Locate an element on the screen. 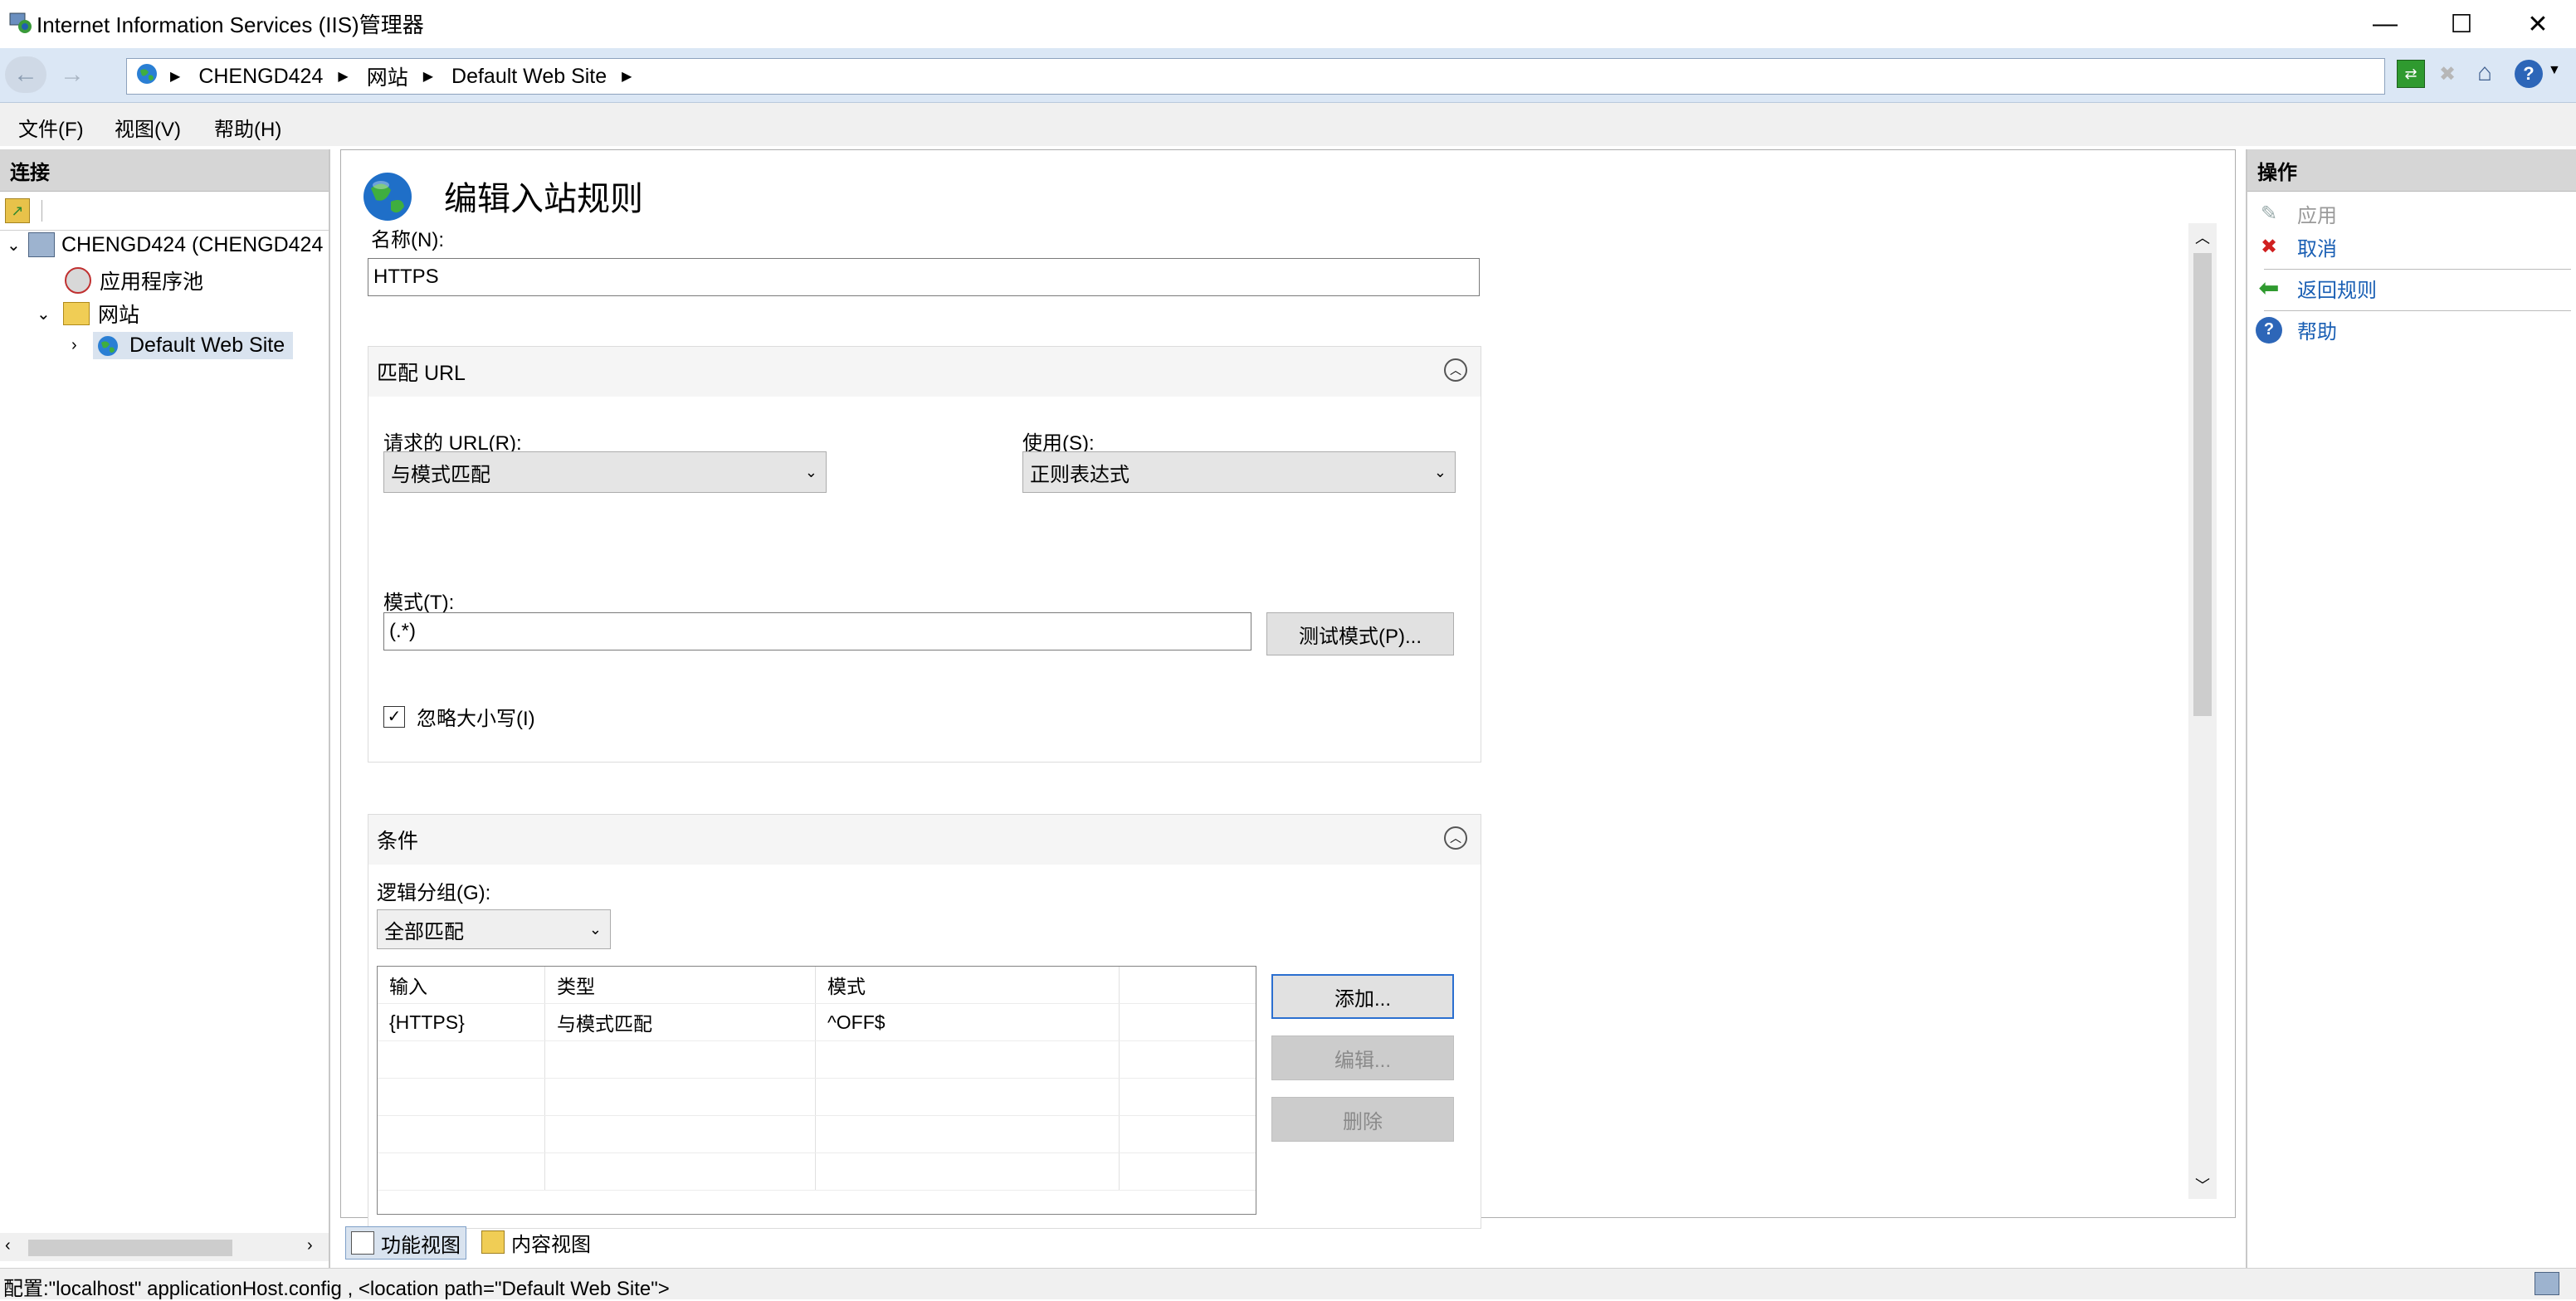  vertical-scrollbar: ︿ ﹀ is located at coordinates (2203, 711).